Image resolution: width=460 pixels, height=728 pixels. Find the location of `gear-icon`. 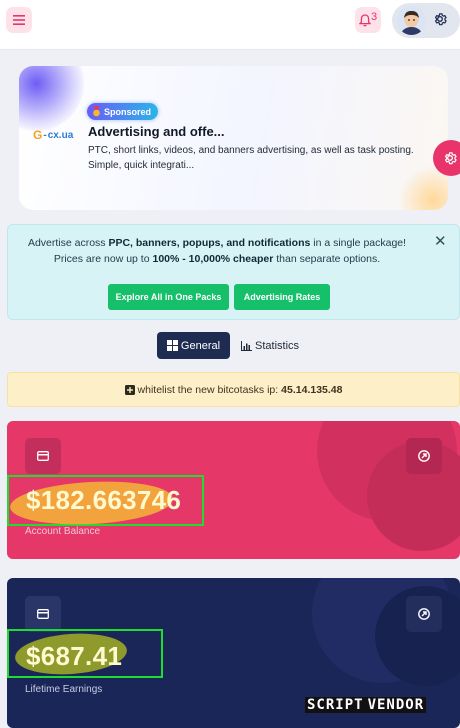

gear-icon is located at coordinates (450, 158).